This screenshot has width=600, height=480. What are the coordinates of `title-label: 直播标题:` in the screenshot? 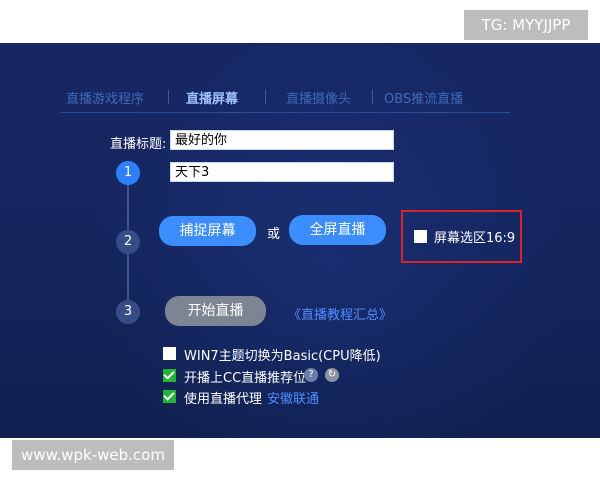 It's located at (138, 144).